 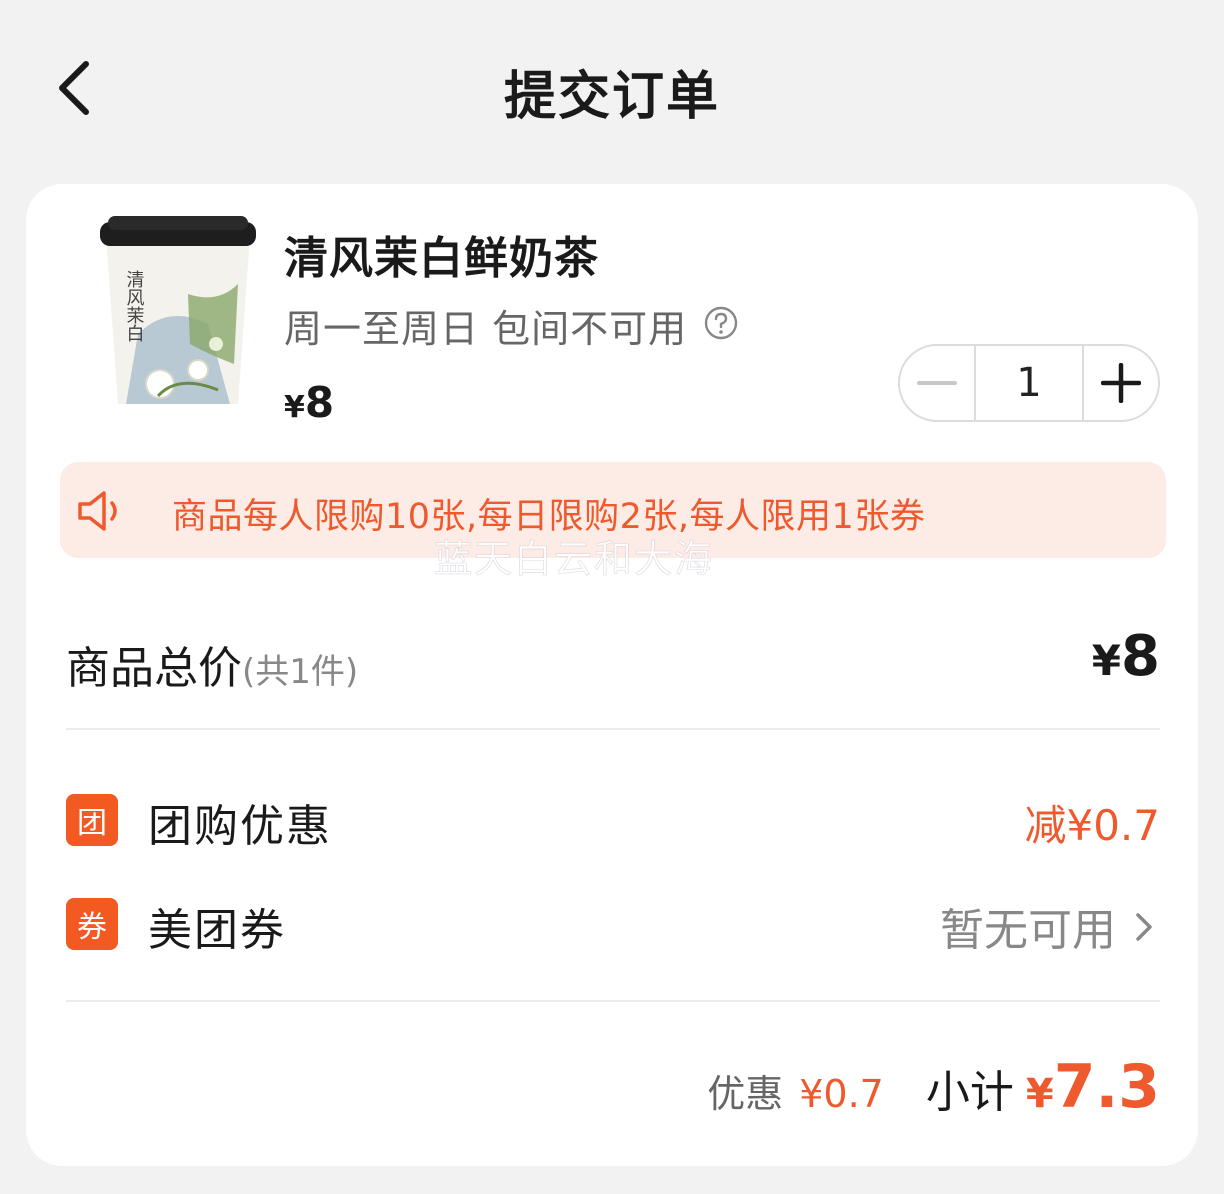 I want to click on subtotal-label: 小计, so click(x=969, y=1092).